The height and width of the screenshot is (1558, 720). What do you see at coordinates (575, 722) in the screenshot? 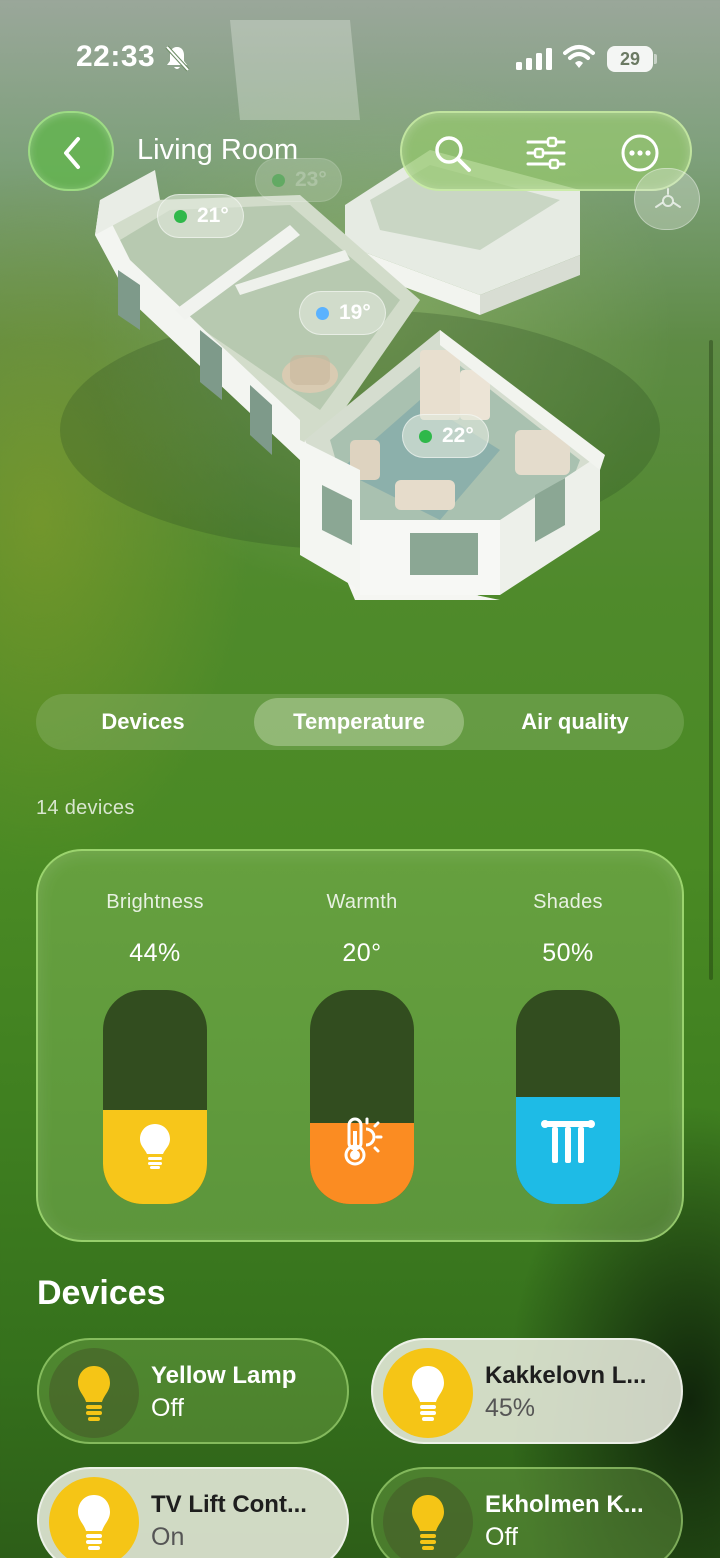
I see `tab-air-quality: Air quality` at bounding box center [575, 722].